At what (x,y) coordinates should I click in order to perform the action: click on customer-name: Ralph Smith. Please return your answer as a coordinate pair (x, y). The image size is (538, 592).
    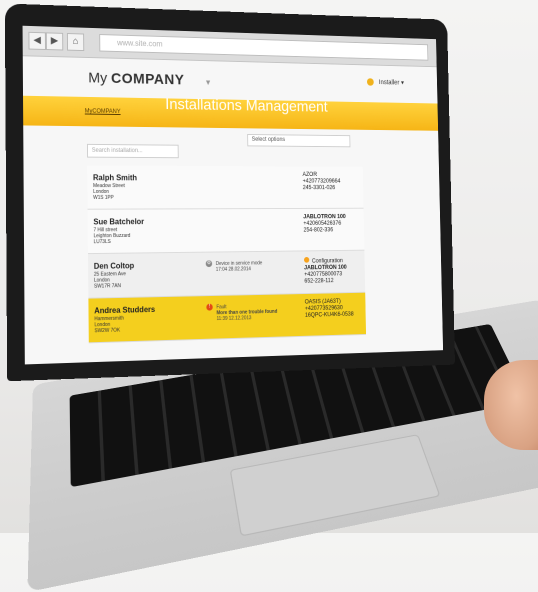
    Looking at the image, I should click on (115, 178).